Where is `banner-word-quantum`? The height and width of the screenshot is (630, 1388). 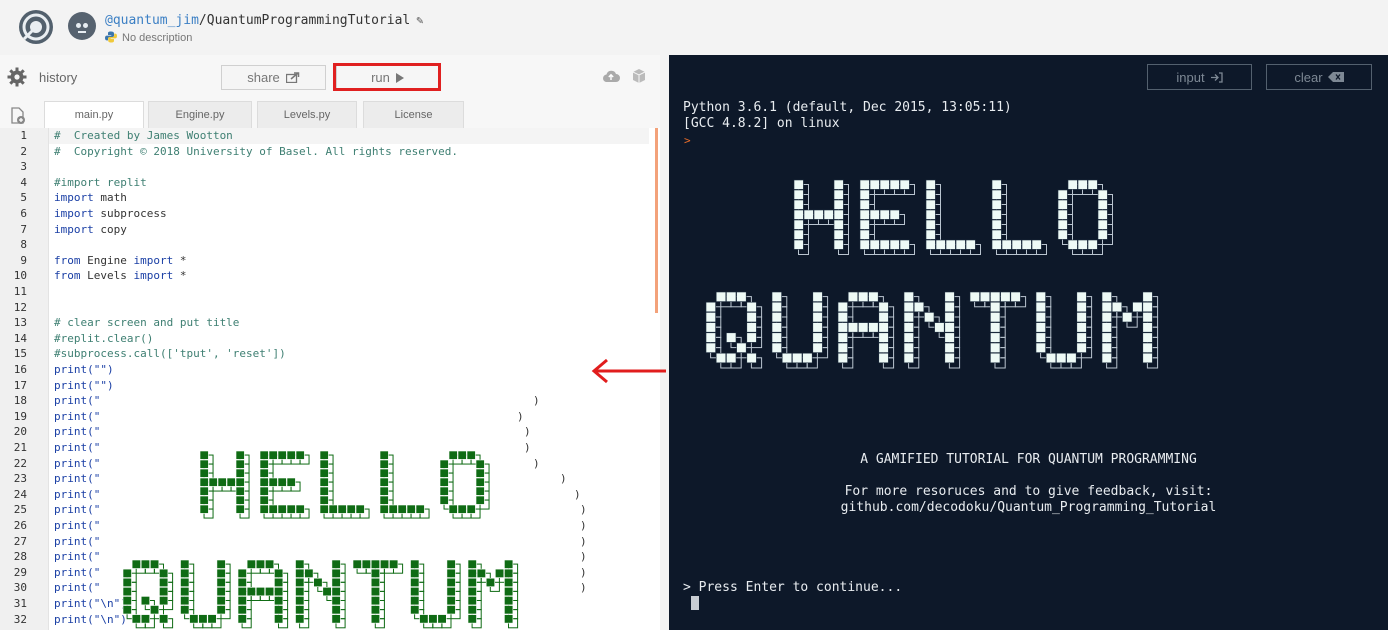 banner-word-quantum is located at coordinates (932, 330).